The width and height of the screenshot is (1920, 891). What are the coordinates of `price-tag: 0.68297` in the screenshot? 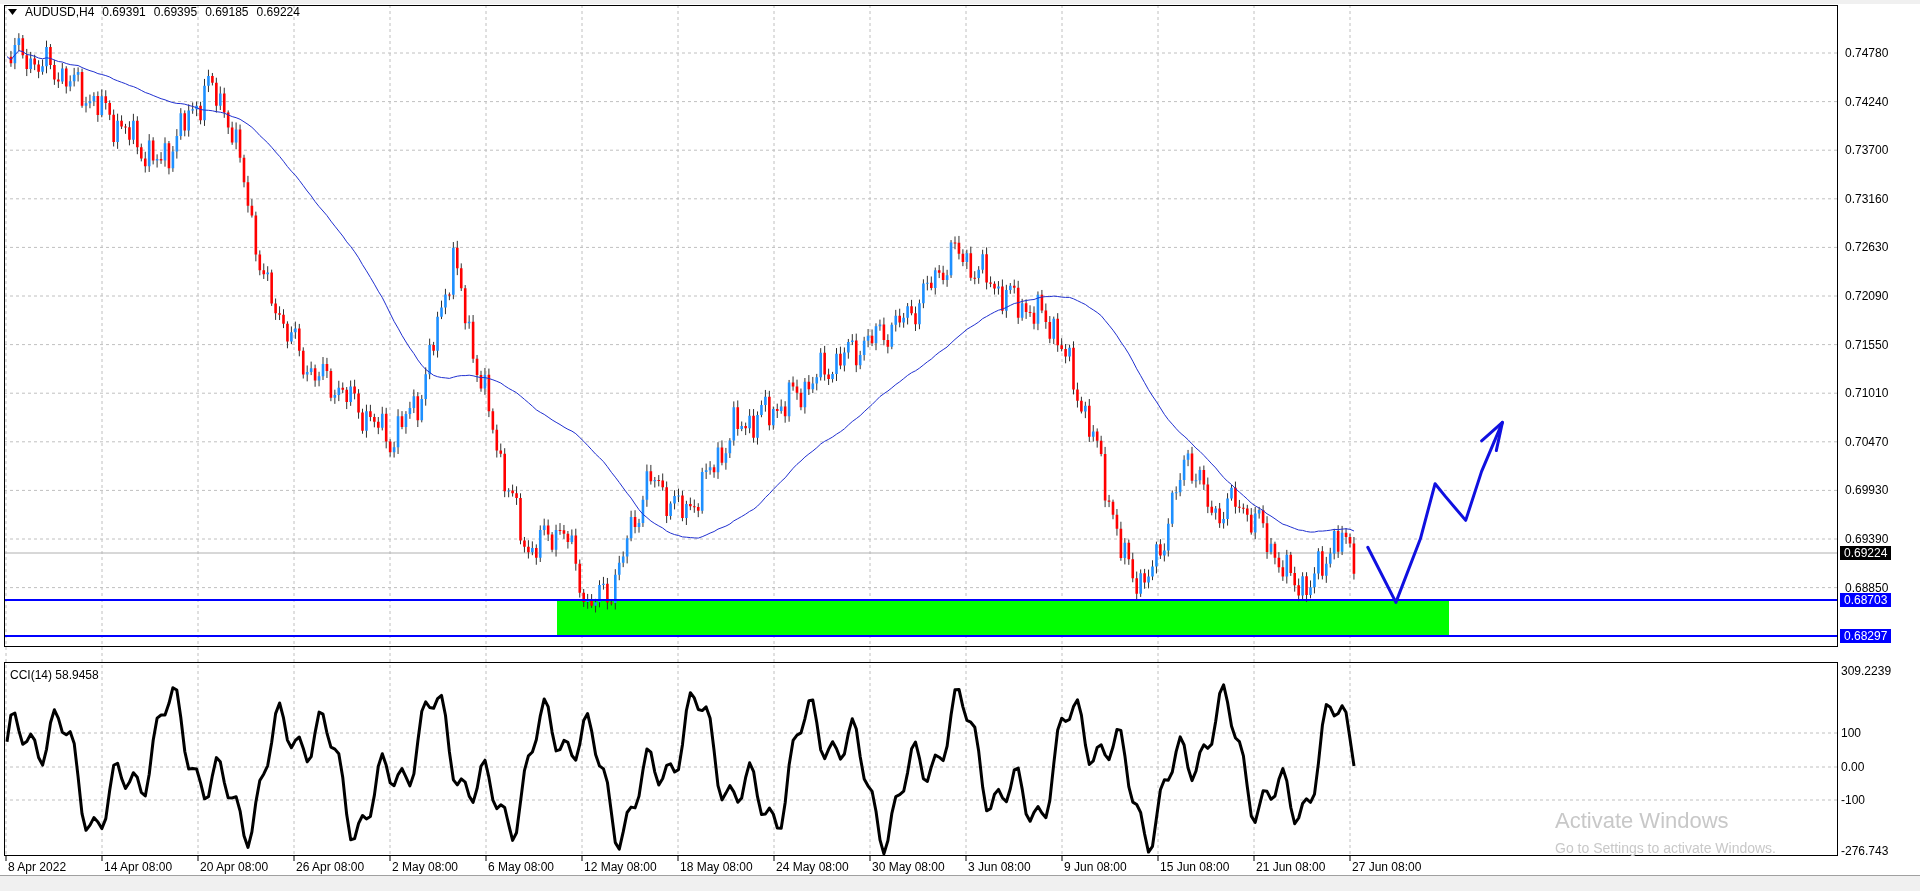 It's located at (1866, 636).